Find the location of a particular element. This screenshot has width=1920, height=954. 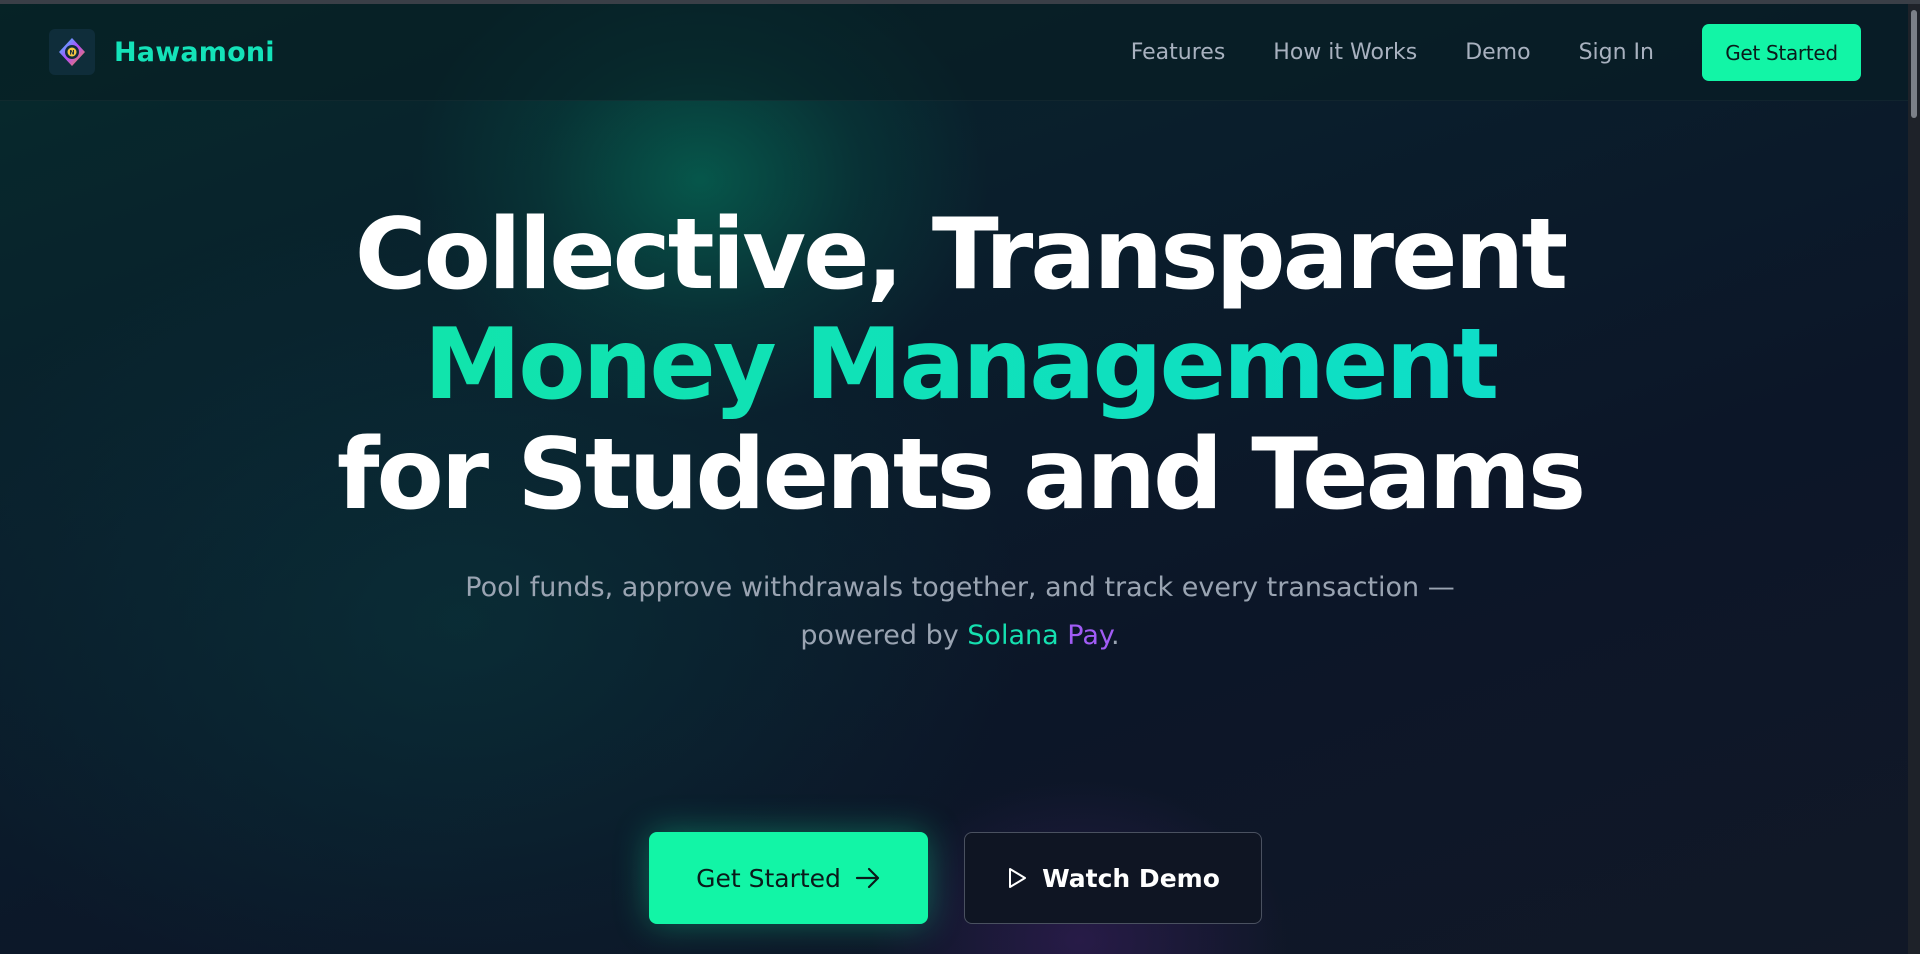

brand-name: Hawamoni is located at coordinates (194, 52).